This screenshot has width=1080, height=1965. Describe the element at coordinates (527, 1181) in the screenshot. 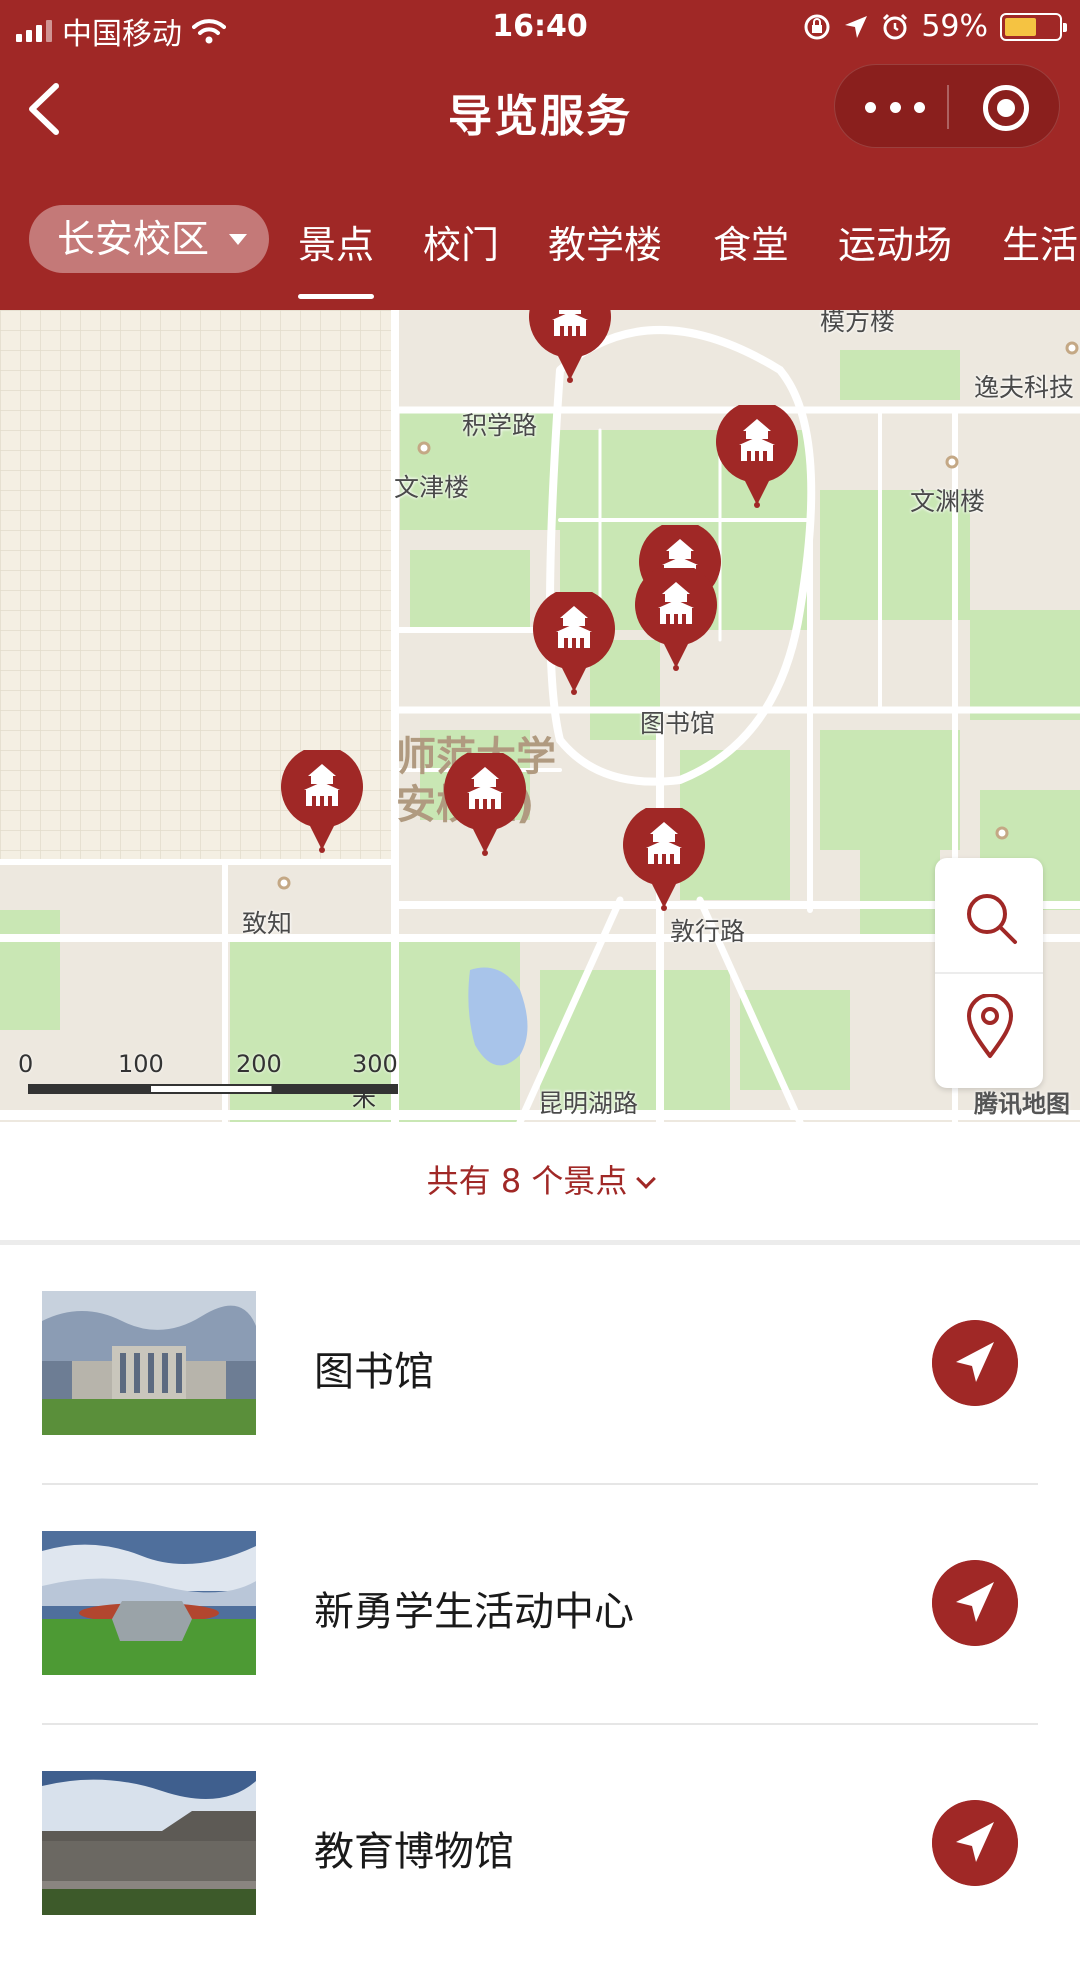

I see `spot-count-text: 共有 8 个景点` at that location.